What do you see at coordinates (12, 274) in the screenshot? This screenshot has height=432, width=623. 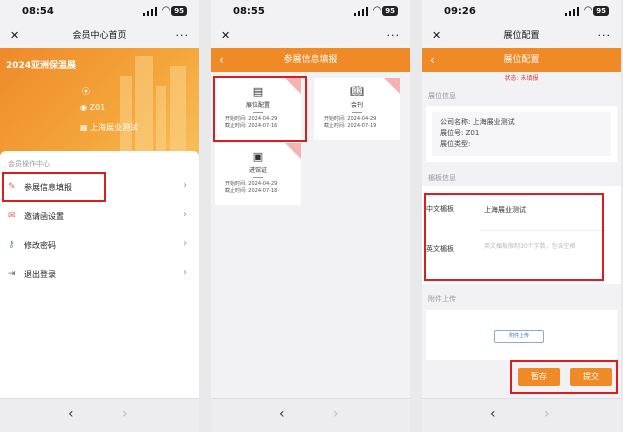 I see `logout-icon: ⇥` at bounding box center [12, 274].